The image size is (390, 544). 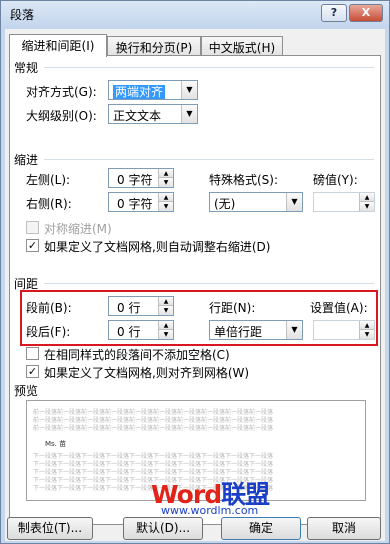 I want to click on indent-right-label: 右侧(R):, so click(x=49, y=204).